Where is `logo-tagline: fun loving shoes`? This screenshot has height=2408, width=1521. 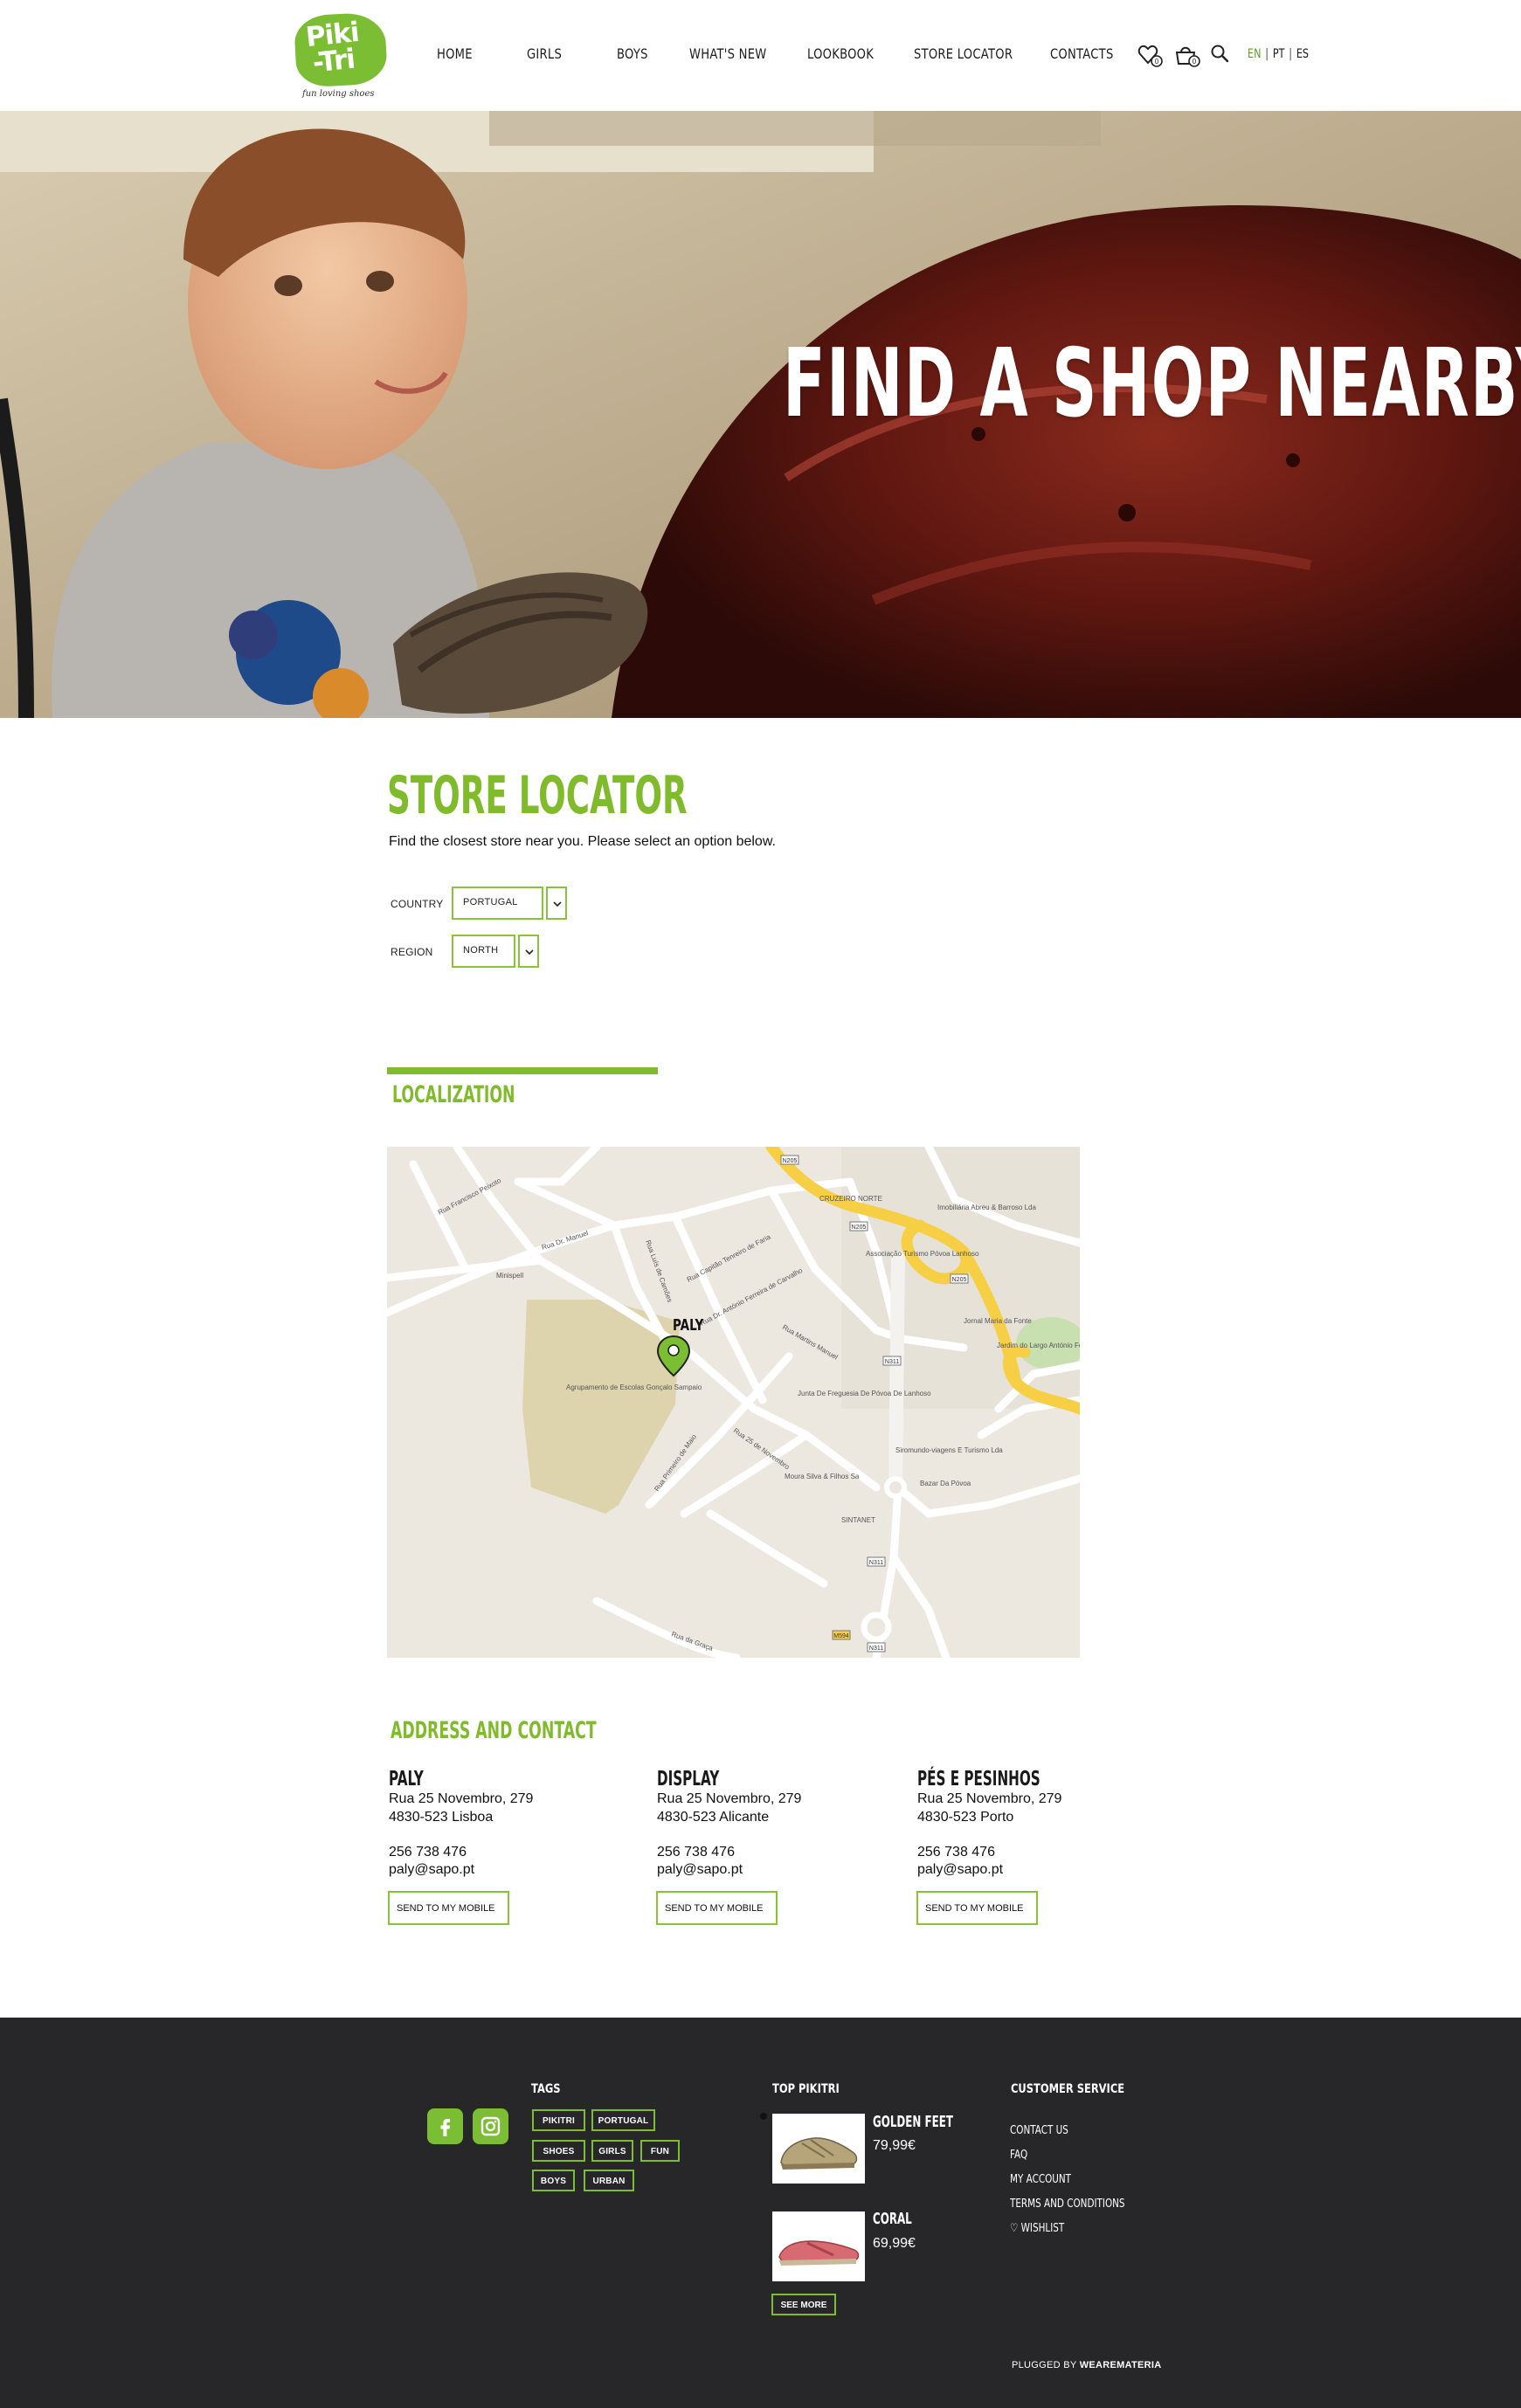 logo-tagline: fun loving shoes is located at coordinates (338, 94).